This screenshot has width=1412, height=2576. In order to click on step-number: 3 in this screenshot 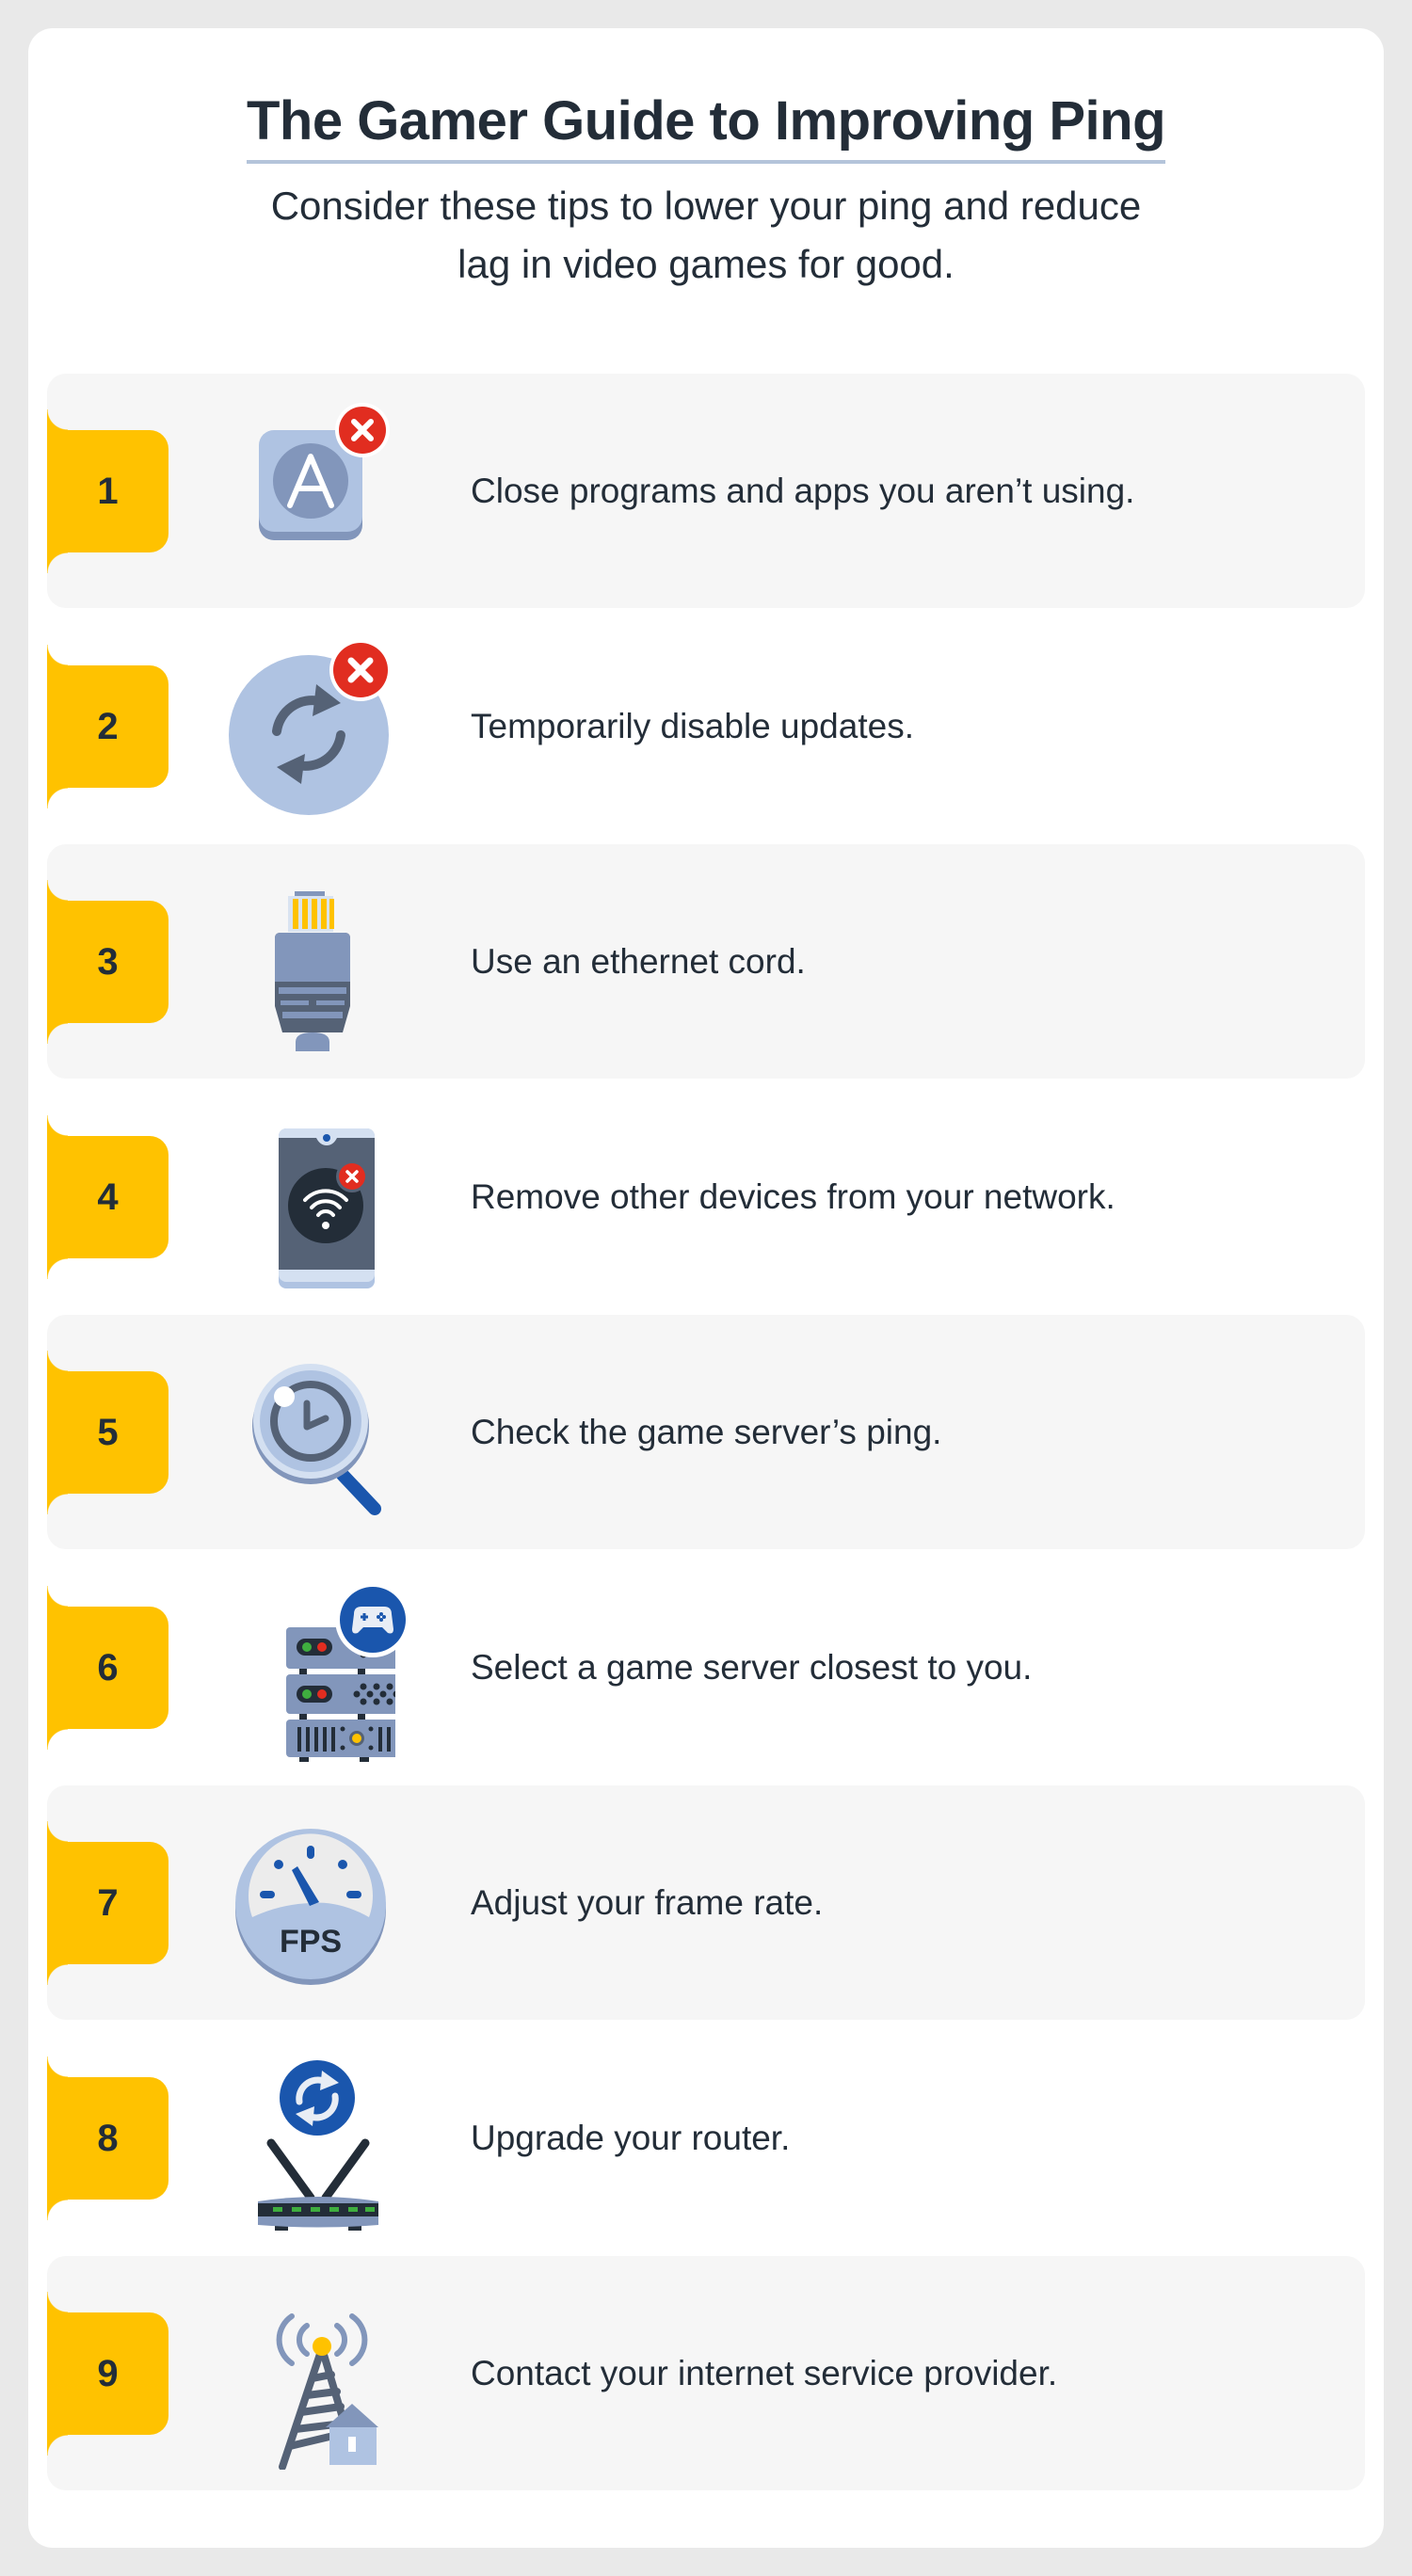, I will do `click(108, 962)`.